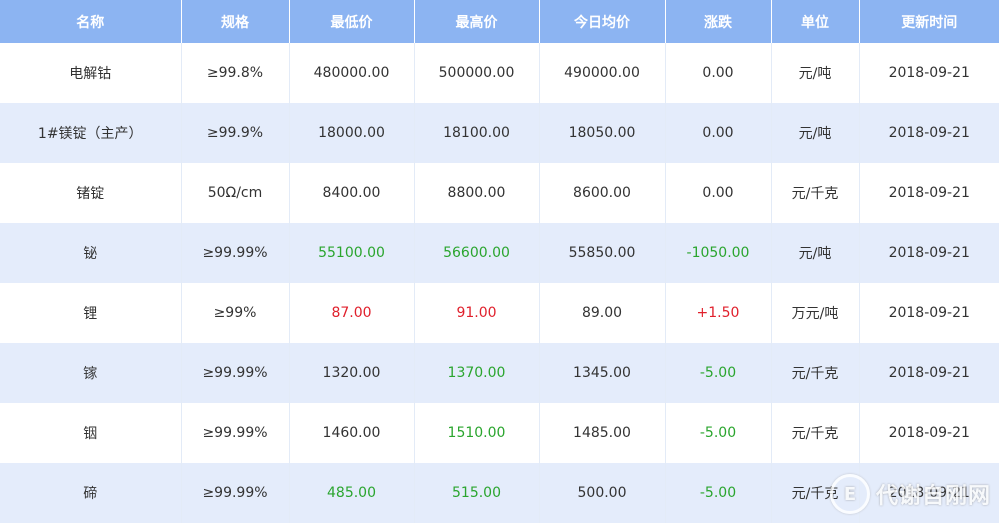  What do you see at coordinates (91, 373) in the screenshot?
I see `cell-name: 镓` at bounding box center [91, 373].